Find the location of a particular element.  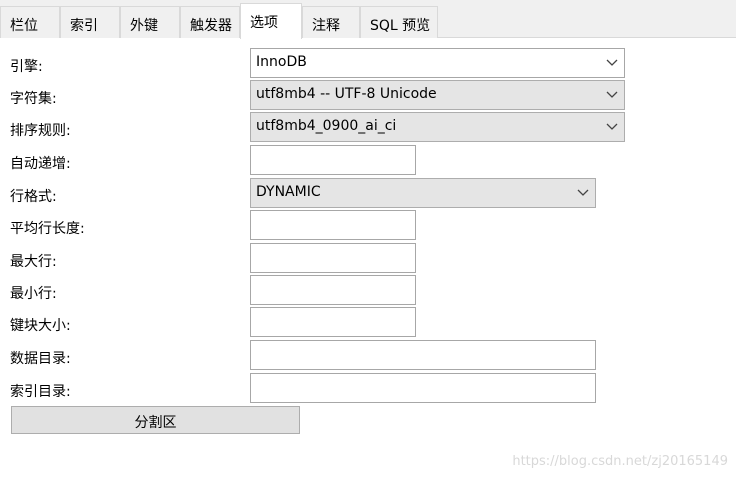

avg-row-length-label: 平均行长度: is located at coordinates (47, 229).